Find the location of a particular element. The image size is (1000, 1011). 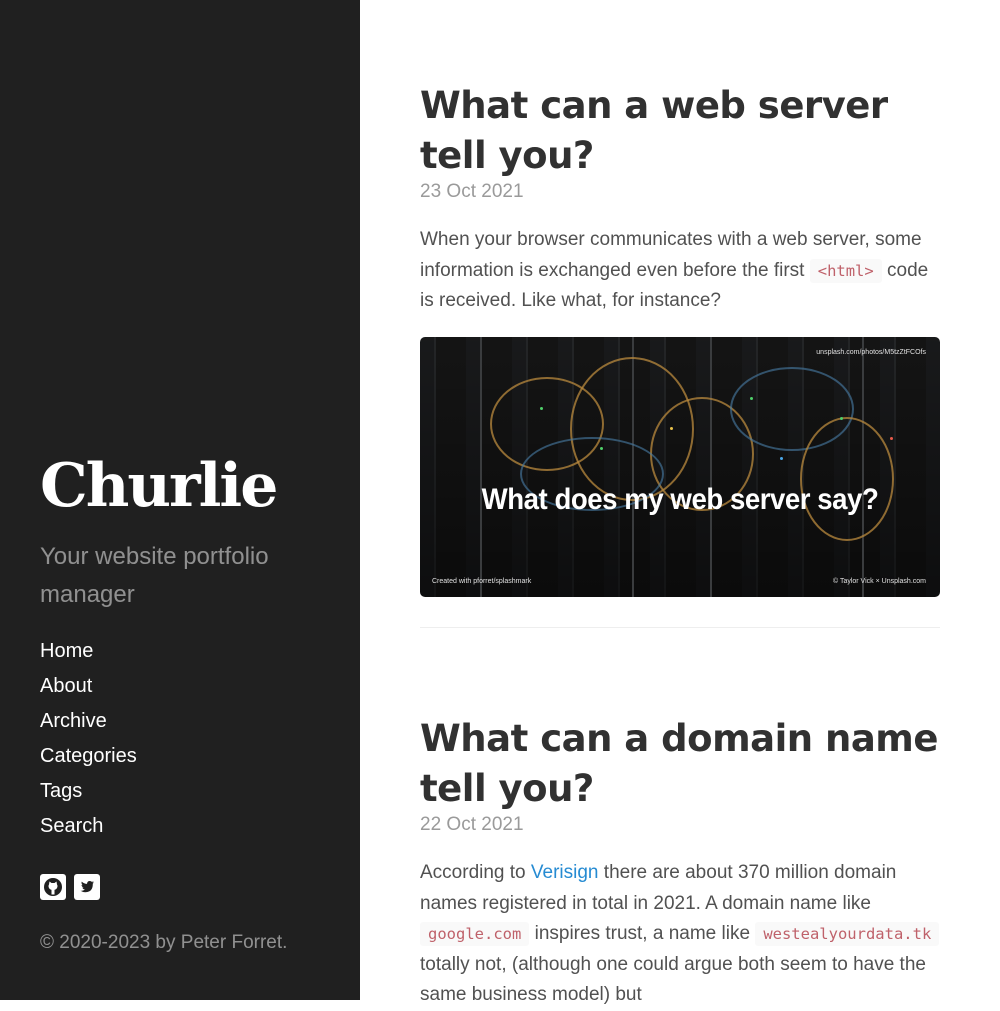

twitter-icon is located at coordinates (87, 887).